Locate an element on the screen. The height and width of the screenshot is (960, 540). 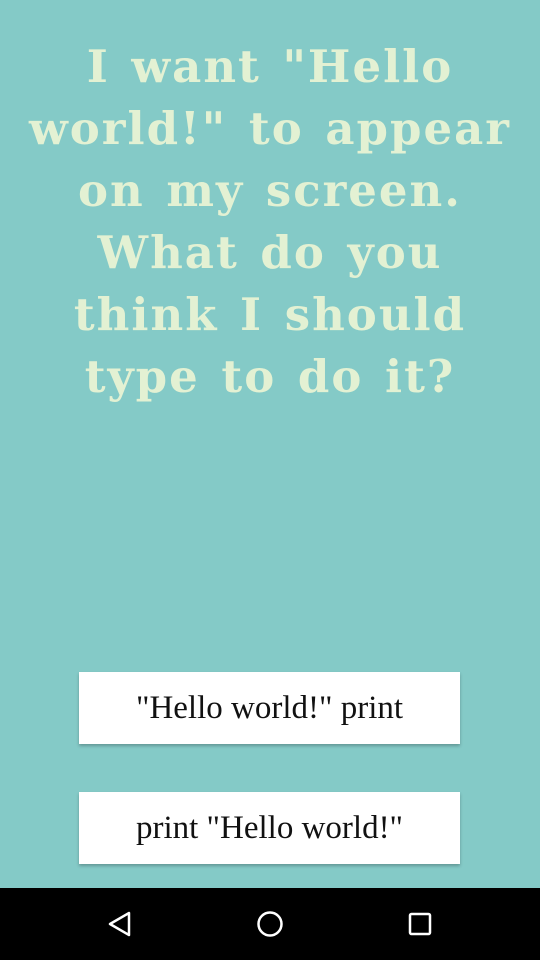
home-icon is located at coordinates (270, 924).